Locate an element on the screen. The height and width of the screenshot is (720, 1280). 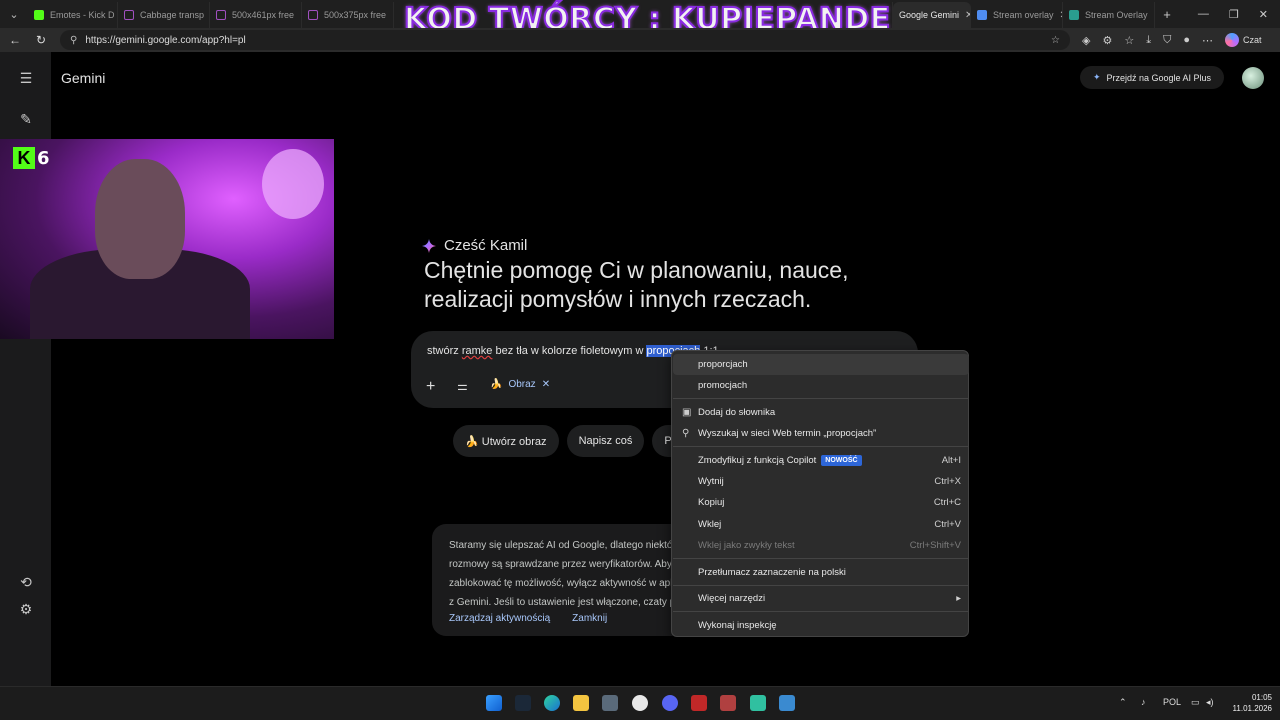
settings-gear-icon: ⚙ is located at coordinates (26, 609).